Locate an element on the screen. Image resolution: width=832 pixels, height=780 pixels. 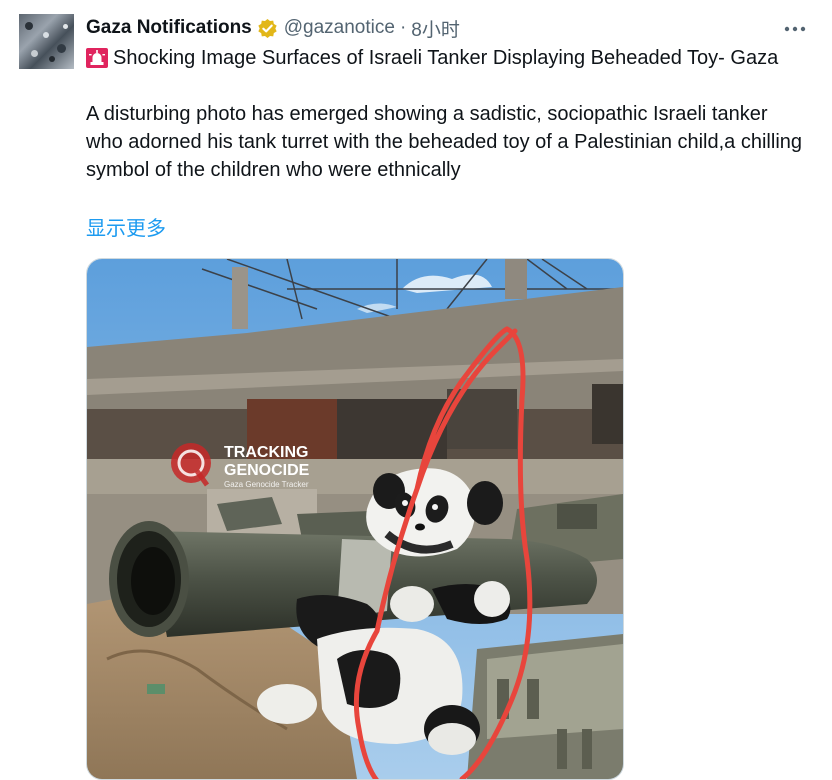
author-name: Gaza Notifications is located at coordinates (169, 28).